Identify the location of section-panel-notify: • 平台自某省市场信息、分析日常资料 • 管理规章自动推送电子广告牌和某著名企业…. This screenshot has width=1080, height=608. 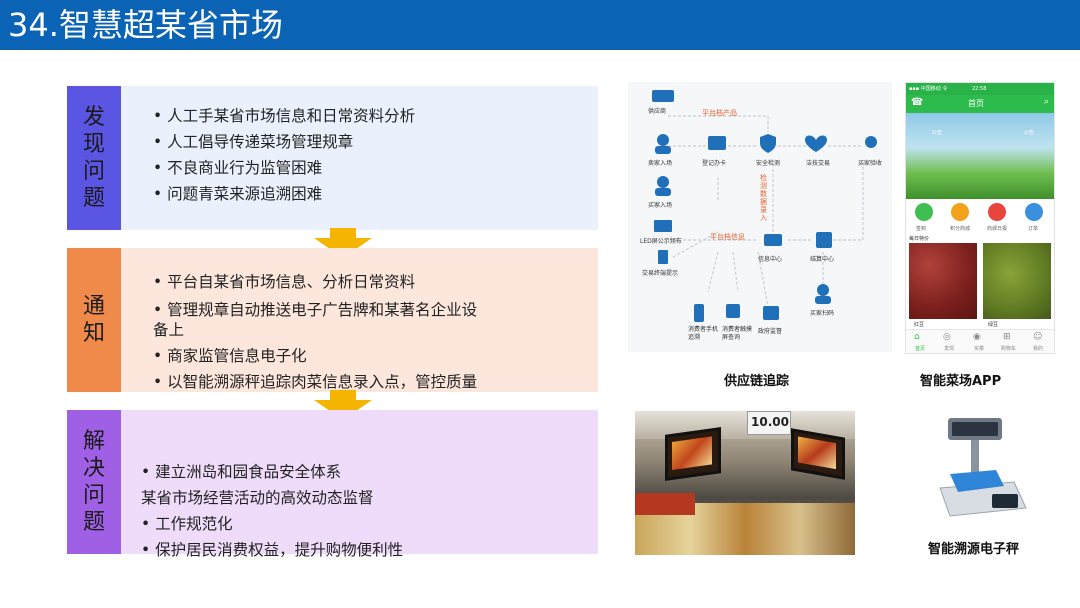
(359, 320).